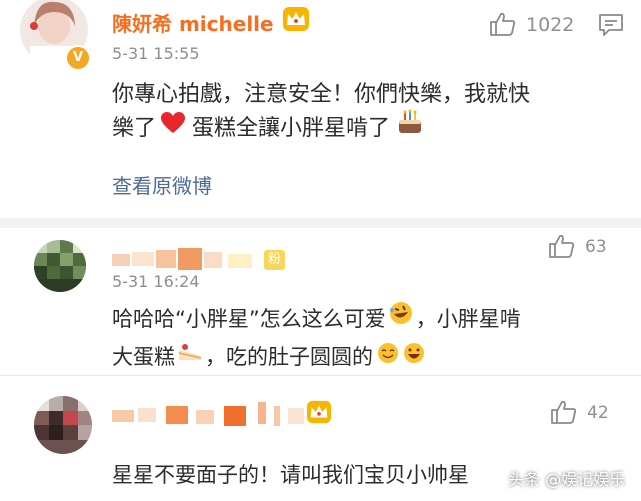 The height and width of the screenshot is (501, 641). Describe the element at coordinates (193, 22) in the screenshot. I see `author-name: 陳妍希 michelle` at that location.